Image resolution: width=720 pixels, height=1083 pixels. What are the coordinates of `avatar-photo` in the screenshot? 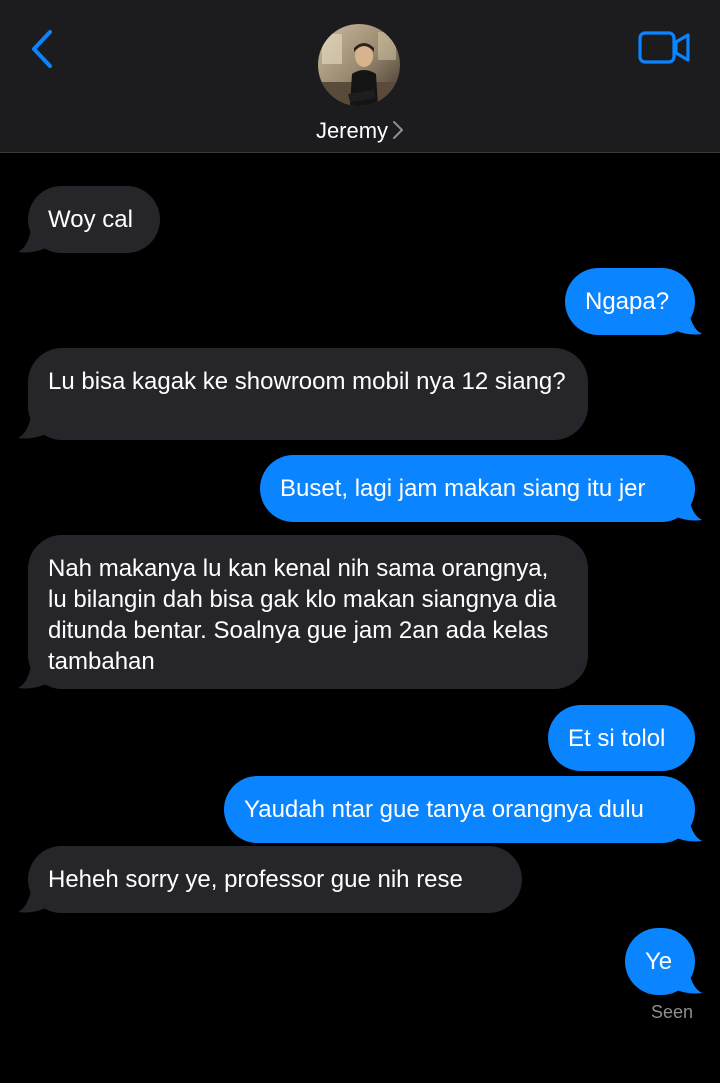 It's located at (359, 65).